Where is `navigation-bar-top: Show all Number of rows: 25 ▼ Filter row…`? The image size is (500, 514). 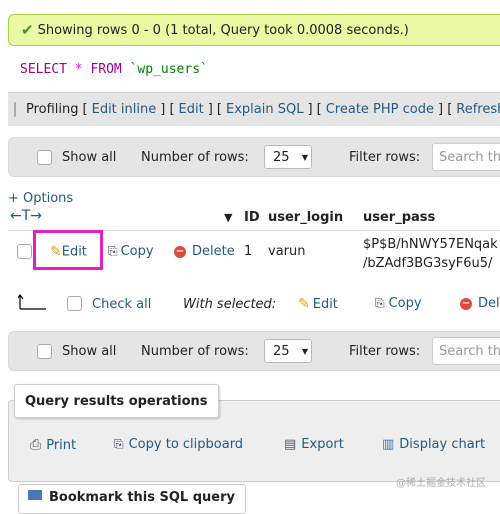 navigation-bar-top: Show all Number of rows: 25 ▼ Filter row… is located at coordinates (254, 157).